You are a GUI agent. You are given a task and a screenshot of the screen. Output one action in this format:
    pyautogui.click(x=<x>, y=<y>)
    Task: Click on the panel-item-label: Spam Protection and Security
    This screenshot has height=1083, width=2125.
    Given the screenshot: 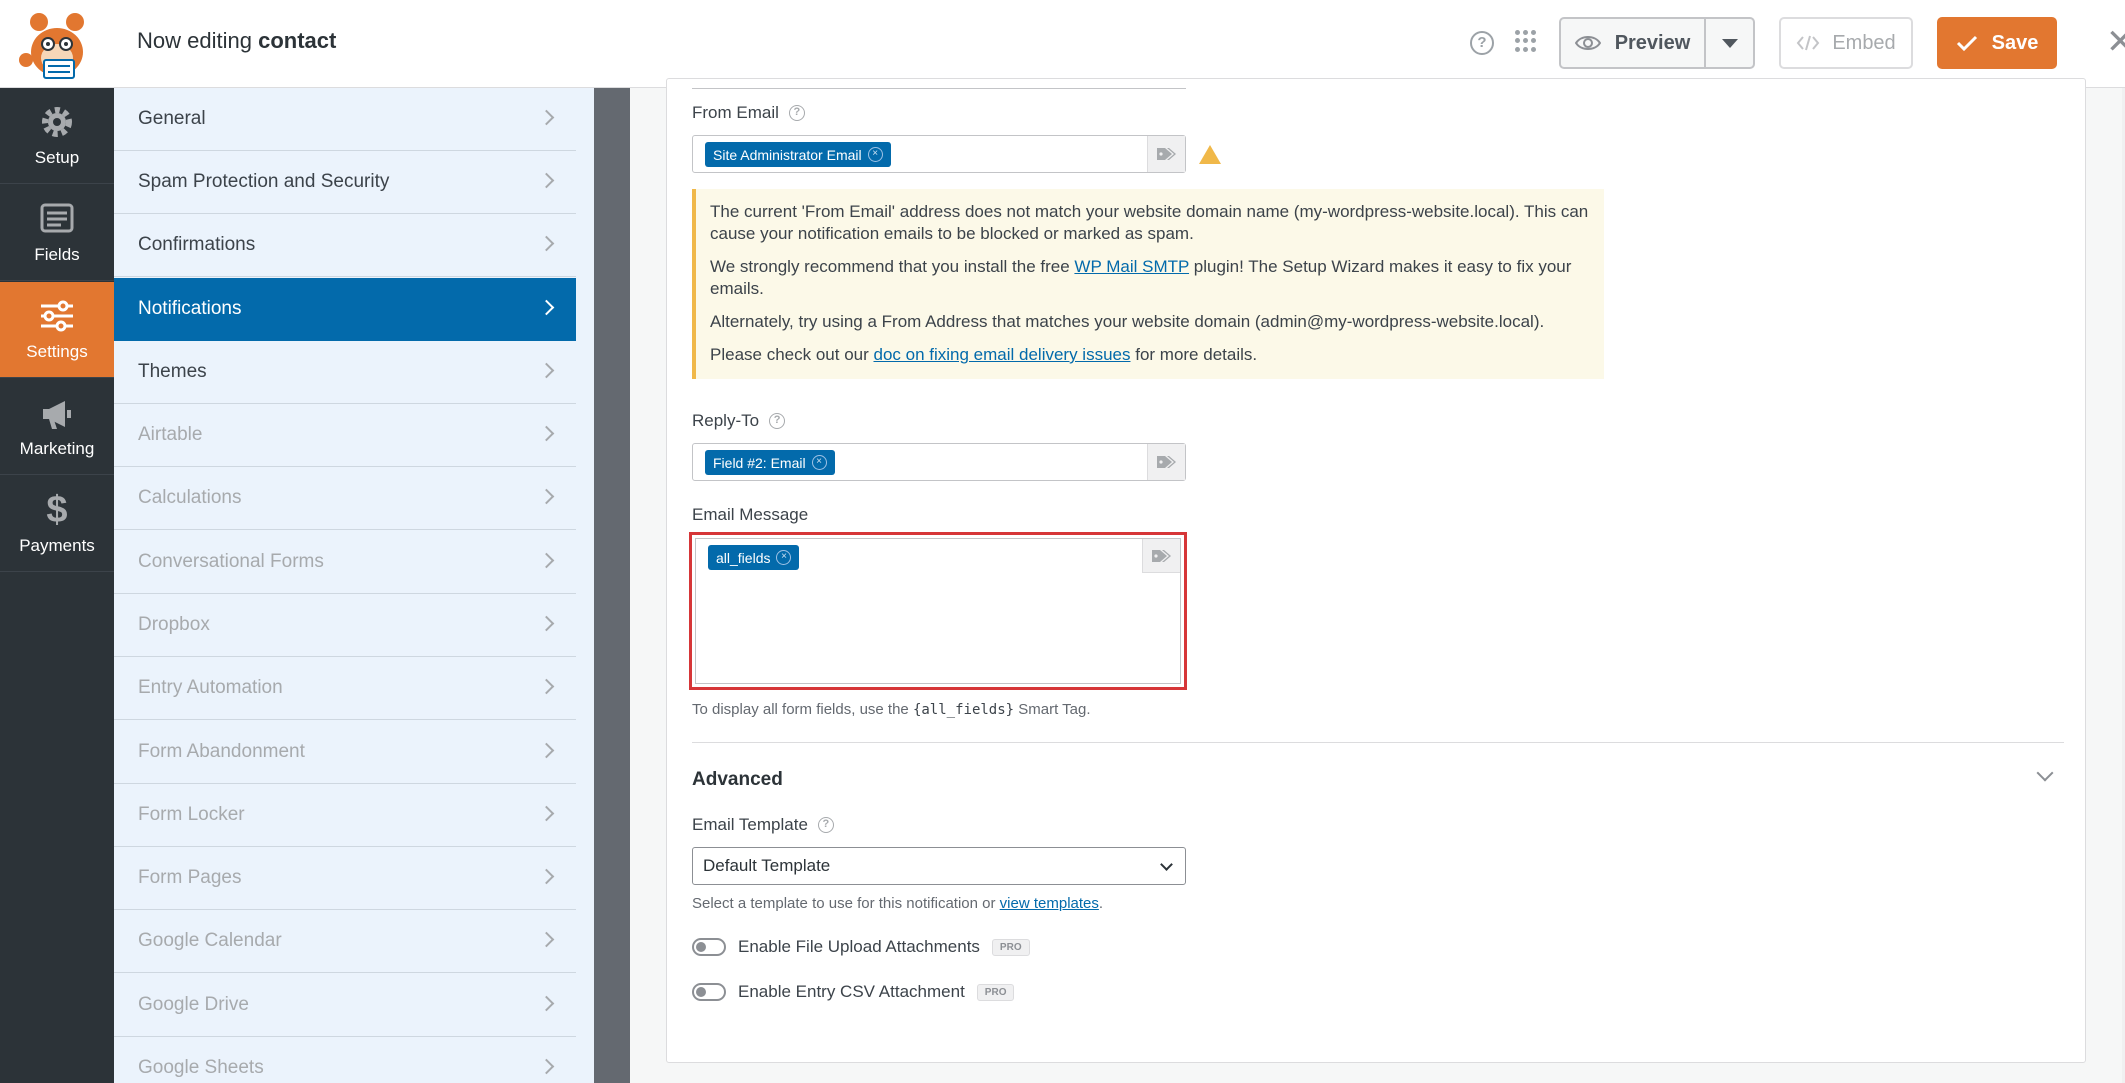 What is the action you would take?
    pyautogui.click(x=264, y=181)
    